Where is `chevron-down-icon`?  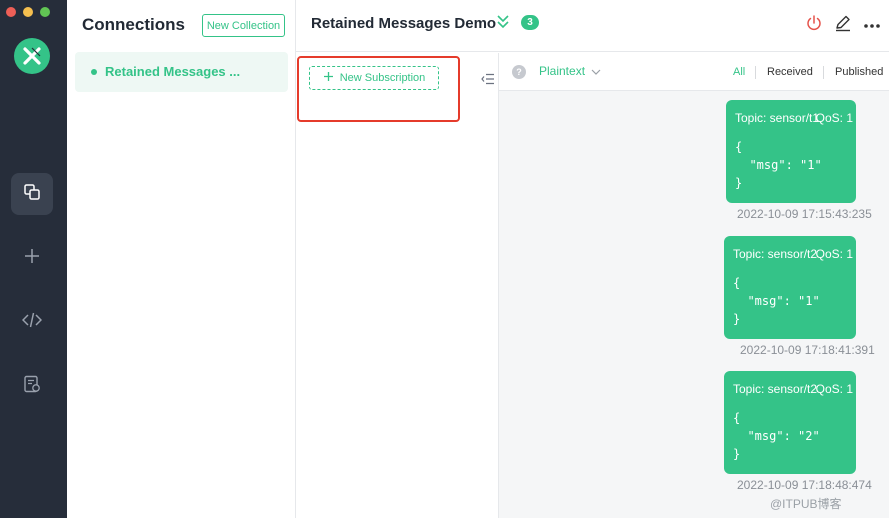 chevron-down-icon is located at coordinates (596, 71).